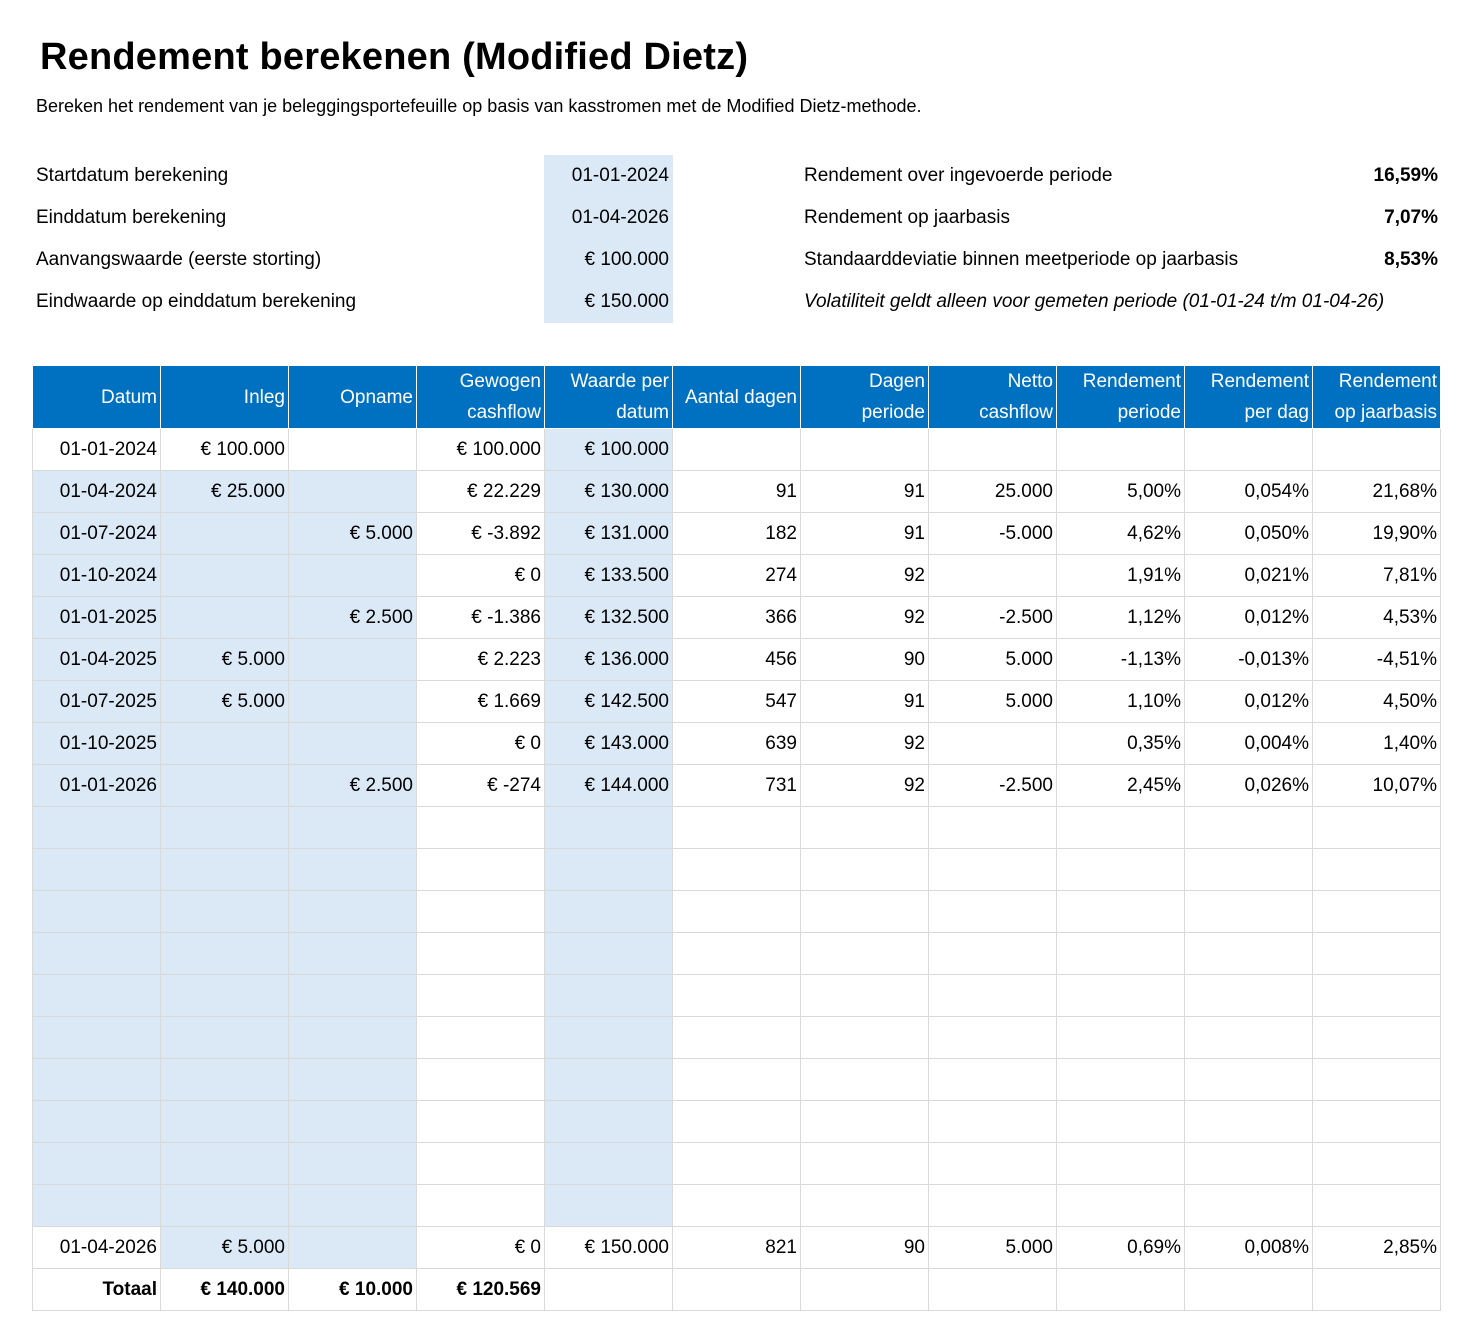 The image size is (1473, 1343). Describe the element at coordinates (992, 533) in the screenshot. I see `cell-netto-cashflow: -5.000` at that location.